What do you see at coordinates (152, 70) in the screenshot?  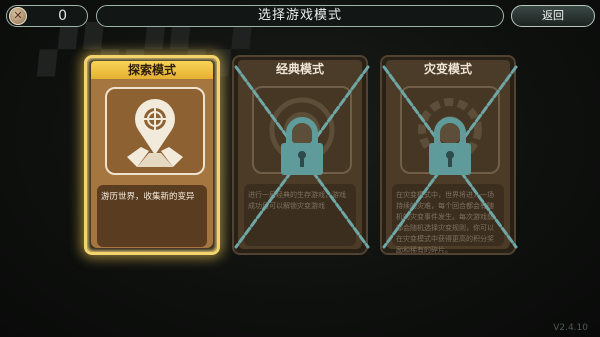 I see `card-title: 探索模式` at bounding box center [152, 70].